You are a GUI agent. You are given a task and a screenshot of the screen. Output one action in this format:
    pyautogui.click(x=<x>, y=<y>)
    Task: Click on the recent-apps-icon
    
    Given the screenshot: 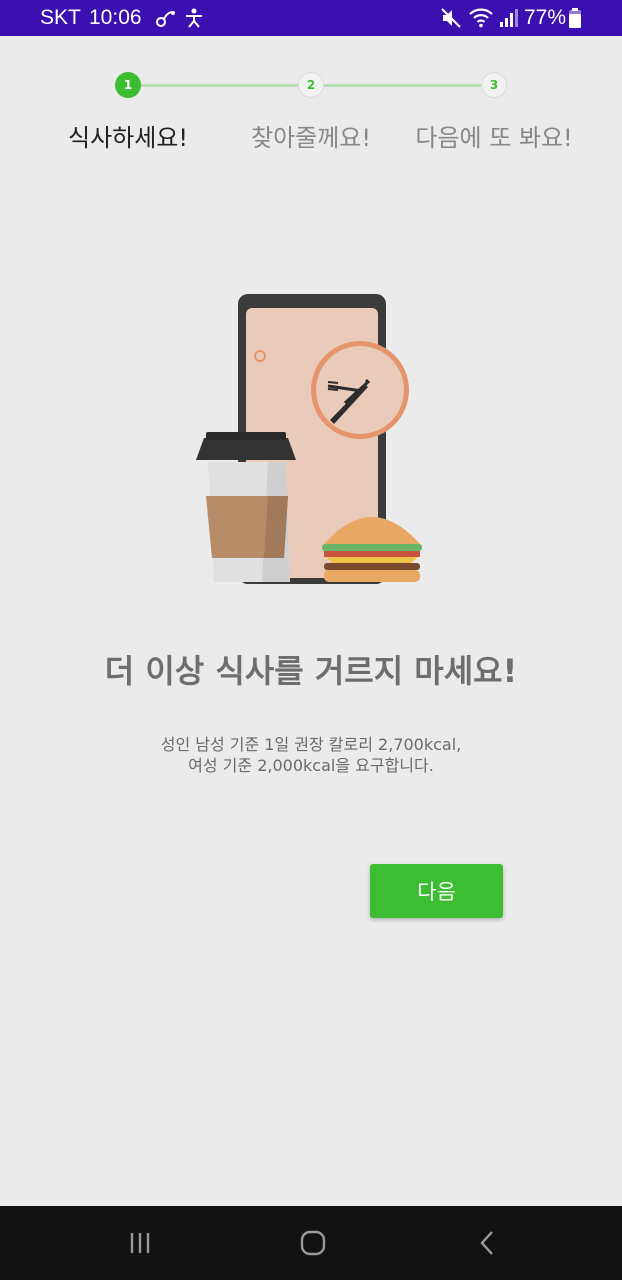 What is the action you would take?
    pyautogui.click(x=140, y=1243)
    